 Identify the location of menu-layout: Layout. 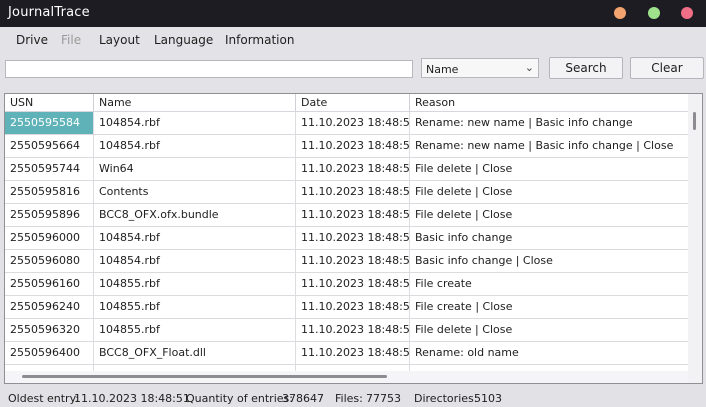
(119, 40).